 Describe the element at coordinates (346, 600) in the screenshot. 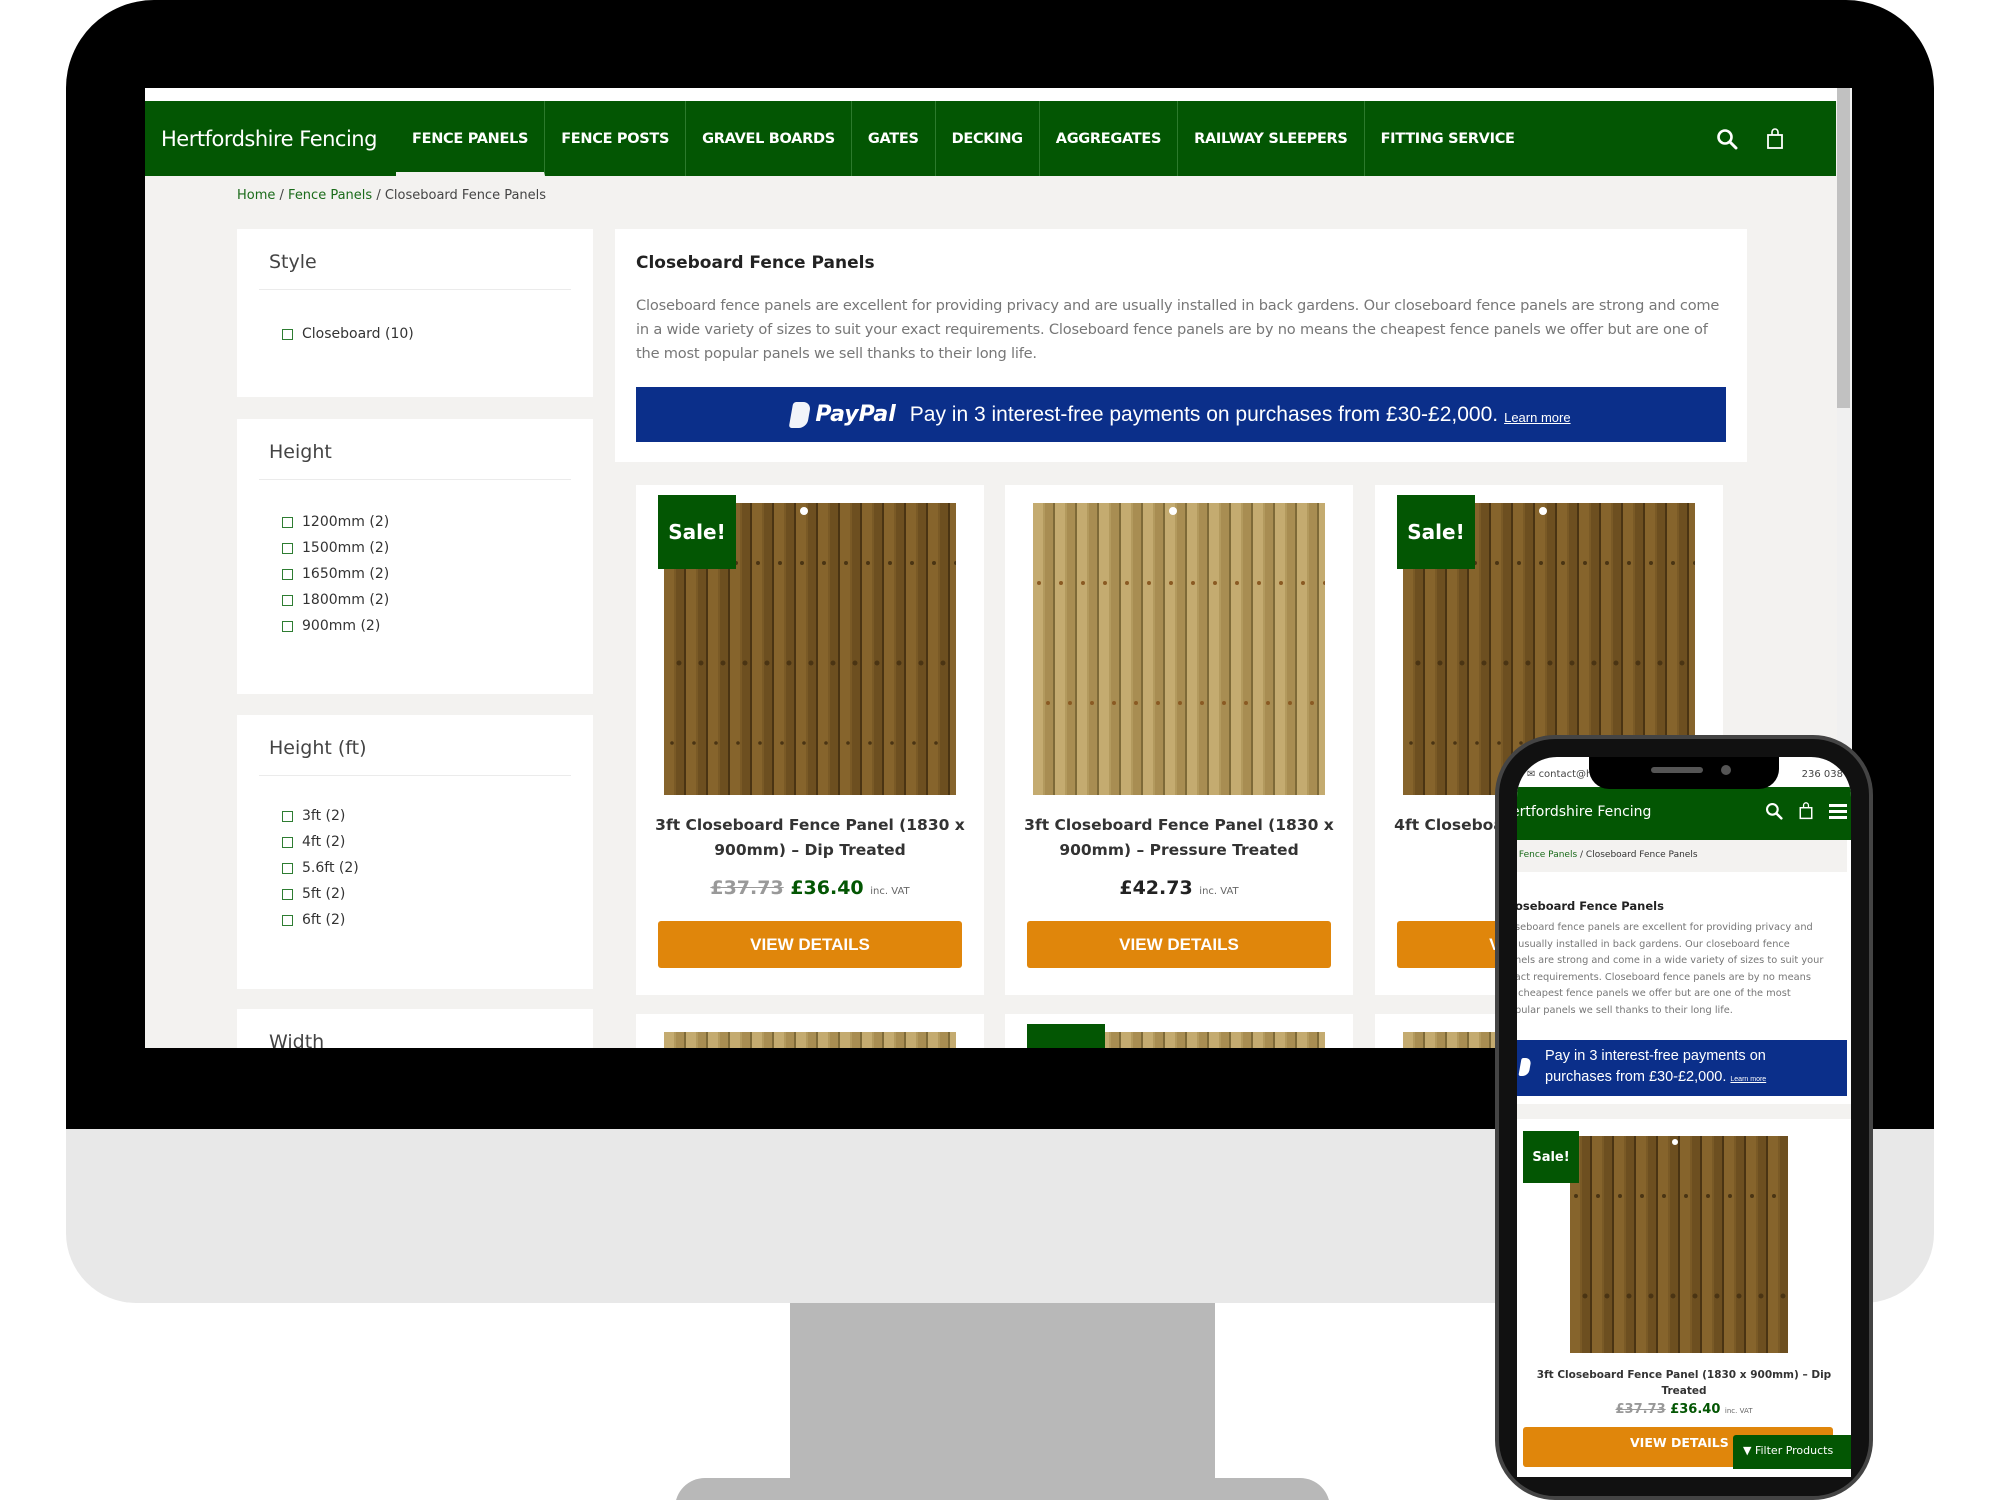

I see `filter-option-label: 1800mm (2)` at that location.